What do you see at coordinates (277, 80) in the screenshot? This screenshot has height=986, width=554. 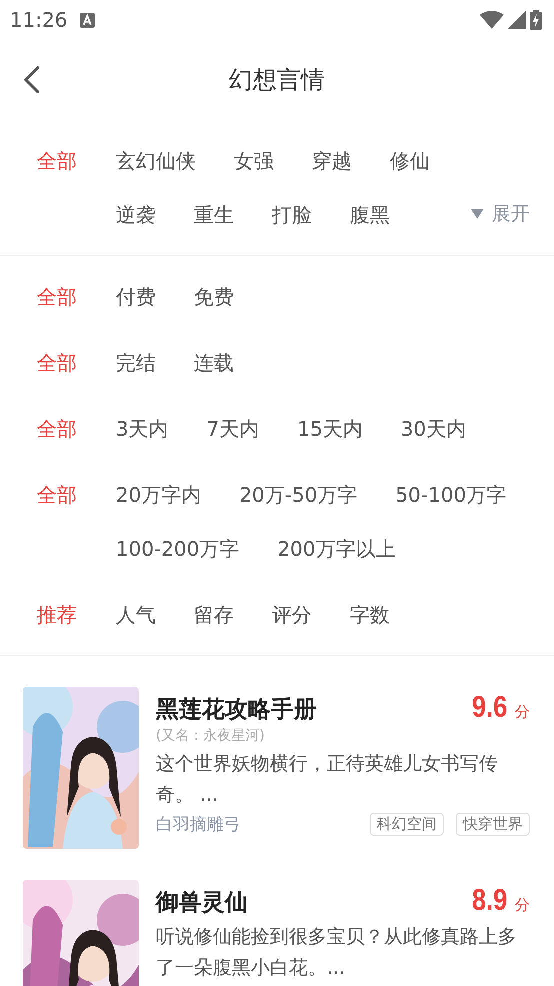 I see `page-title: 幻想言情` at bounding box center [277, 80].